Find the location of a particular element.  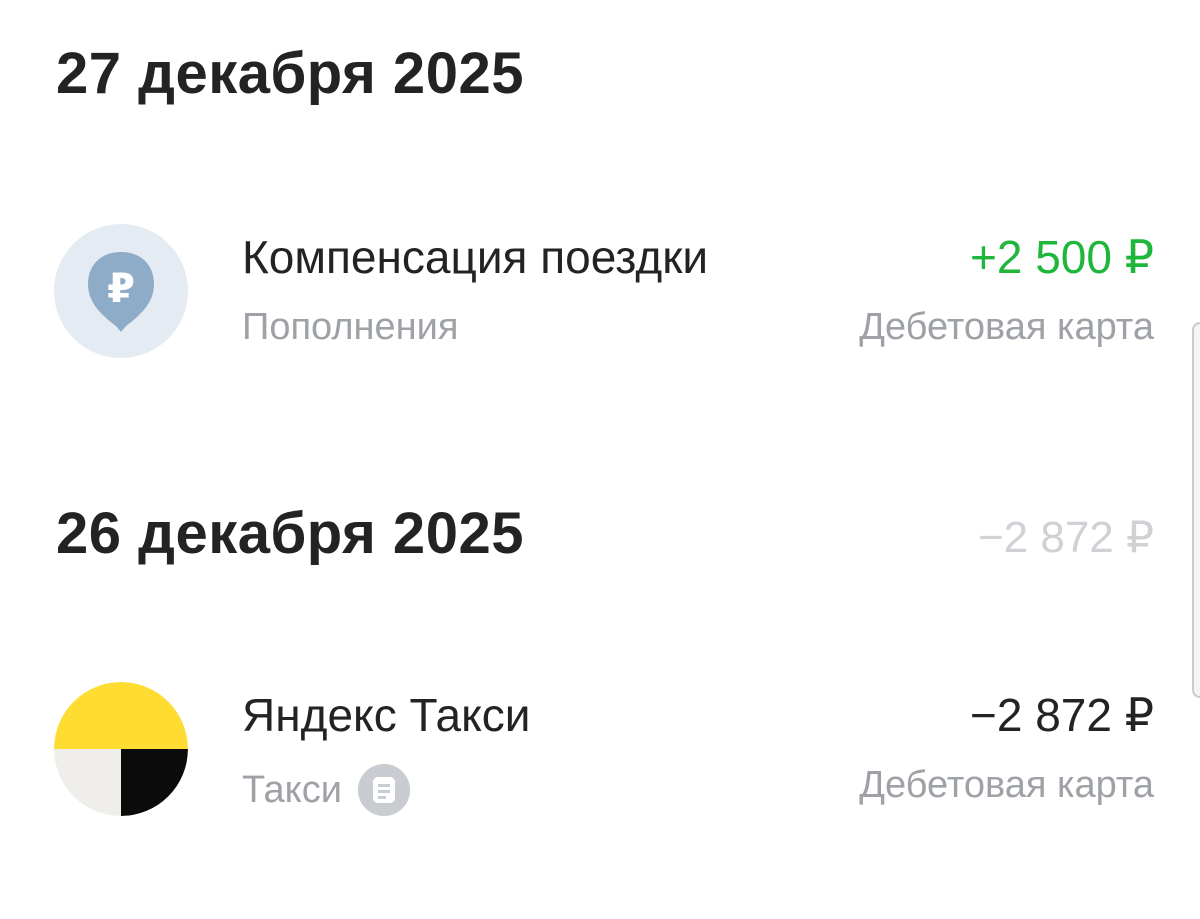

transaction-category: Пополнения is located at coordinates (350, 327).